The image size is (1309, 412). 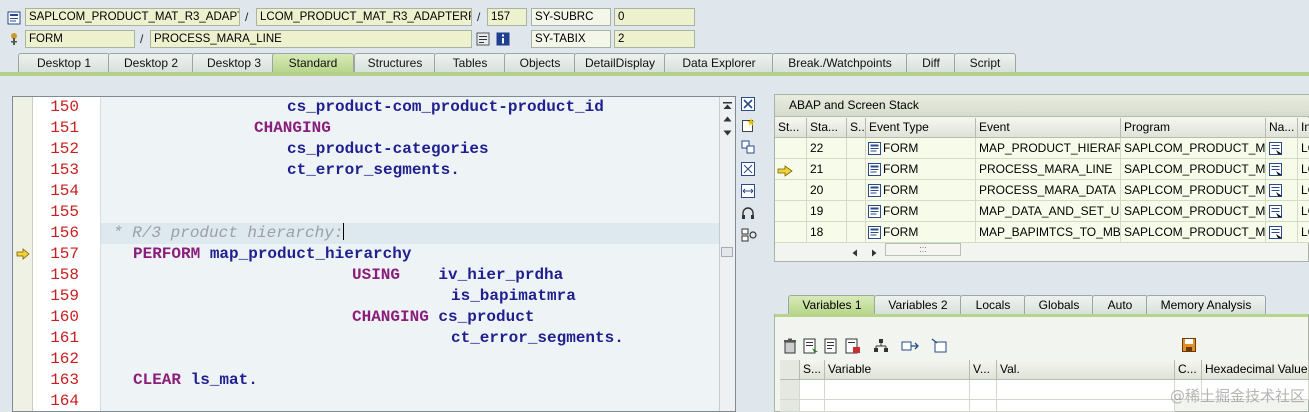 What do you see at coordinates (1048, 169) in the screenshot?
I see `stack-event: PROCESS_MARA_LINE` at bounding box center [1048, 169].